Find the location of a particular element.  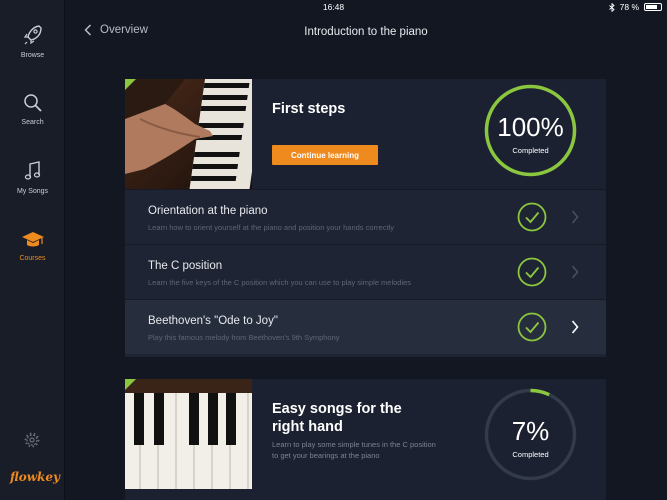

status-time: 16:48 is located at coordinates (333, 7).